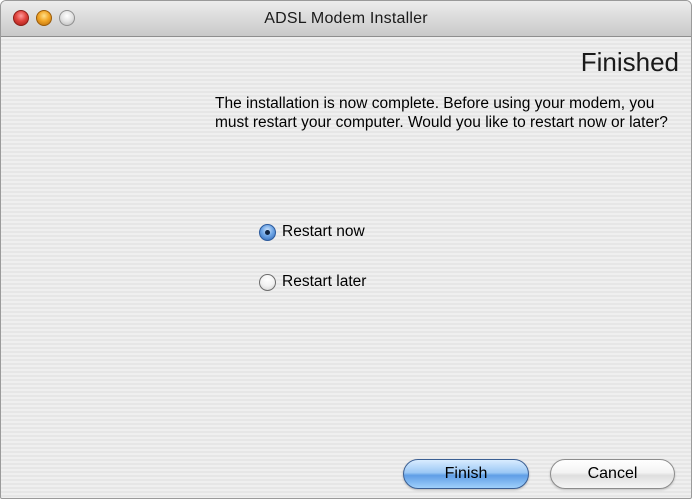 This screenshot has width=692, height=499. I want to click on radio-selected-dot, so click(267, 232).